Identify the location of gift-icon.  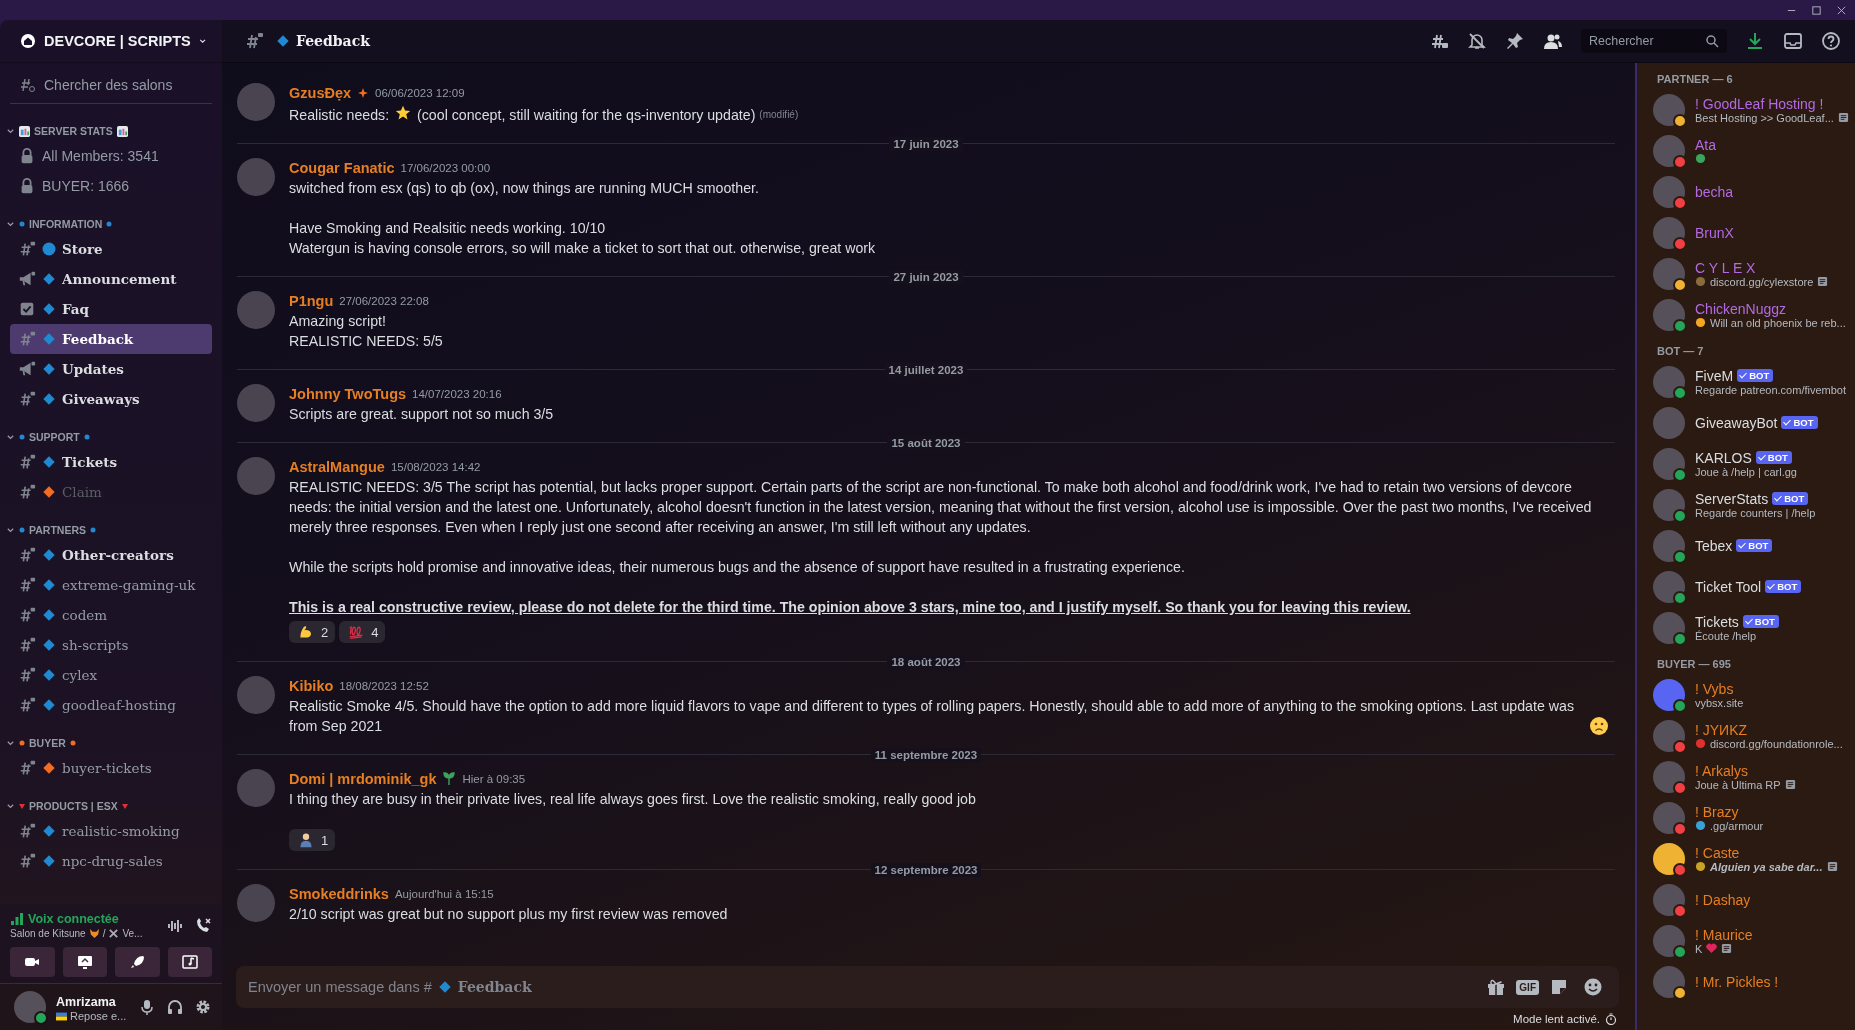
(1496, 987).